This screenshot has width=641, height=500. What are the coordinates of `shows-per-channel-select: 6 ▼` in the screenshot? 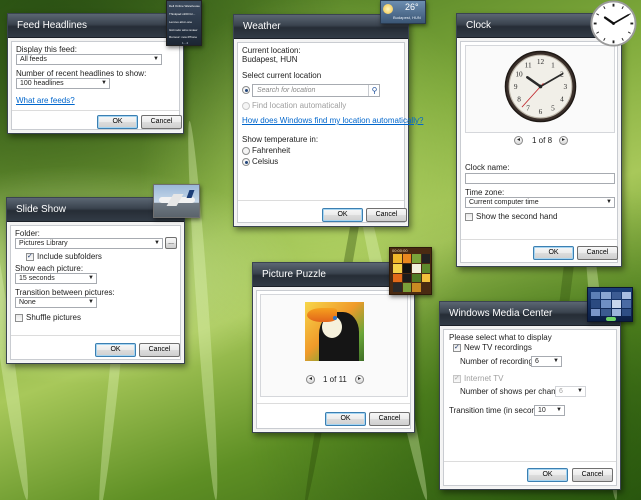 It's located at (570, 391).